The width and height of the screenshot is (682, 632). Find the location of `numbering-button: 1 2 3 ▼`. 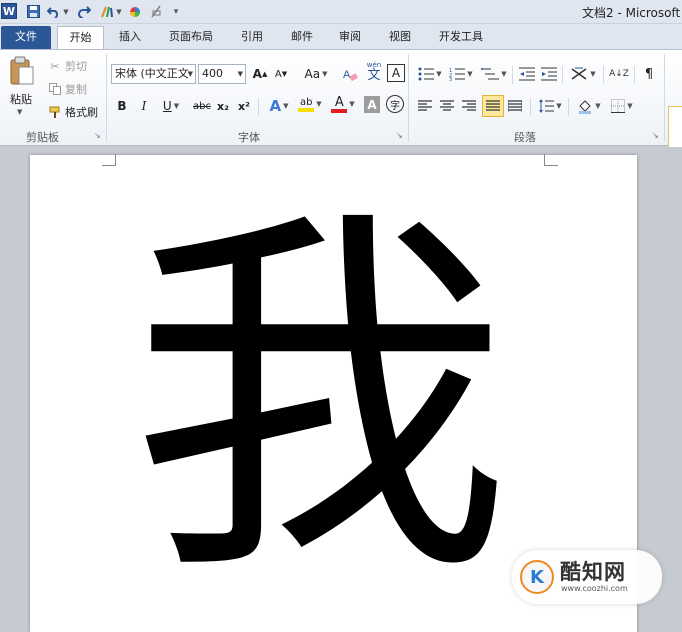

numbering-button: 1 2 3 ▼ is located at coordinates (461, 74).